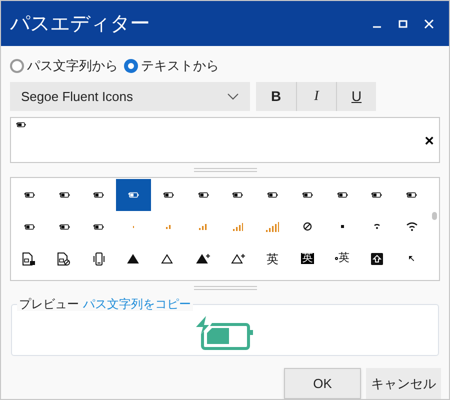 The image size is (450, 400). What do you see at coordinates (64, 259) in the screenshot?
I see `sim-card-blocked-icon` at bounding box center [64, 259].